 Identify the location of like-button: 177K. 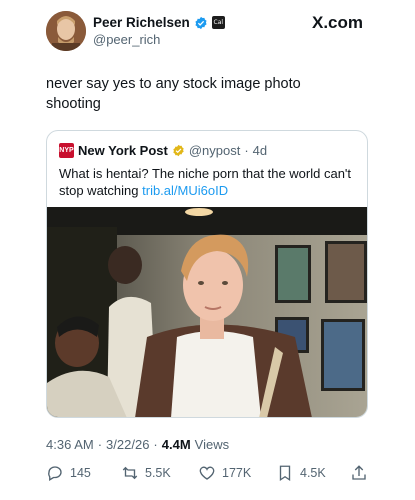
(224, 473).